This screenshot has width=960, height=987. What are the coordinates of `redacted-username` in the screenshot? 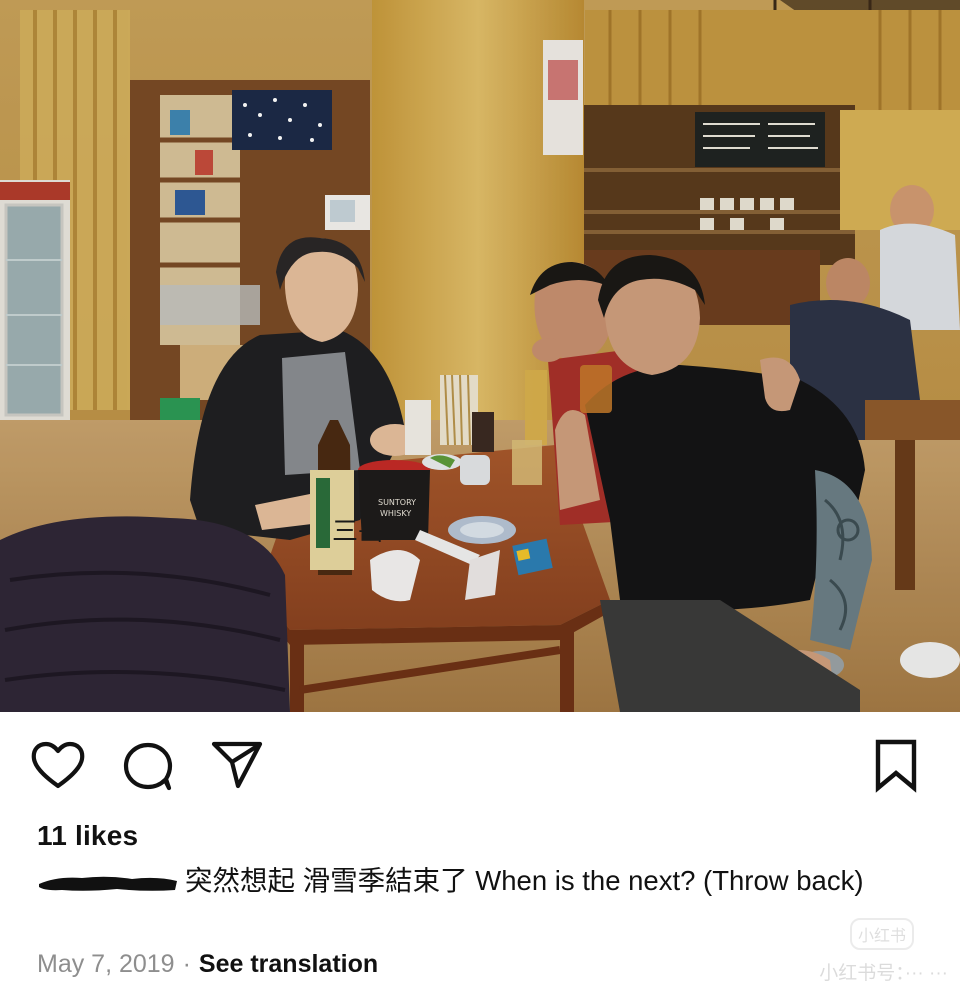 It's located at (108, 882).